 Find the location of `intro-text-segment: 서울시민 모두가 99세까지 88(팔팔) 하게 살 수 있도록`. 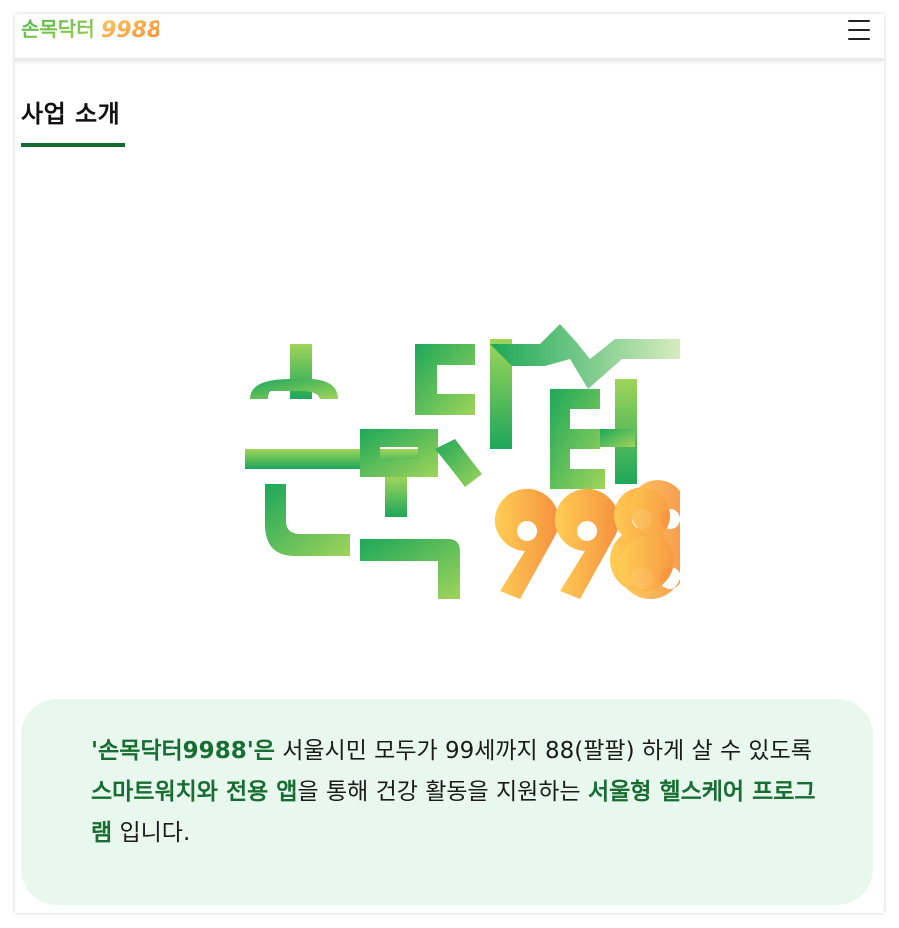

intro-text-segment: 서울시민 모두가 99세까지 88(팔팔) 하게 살 수 있도록 is located at coordinates (543, 751).